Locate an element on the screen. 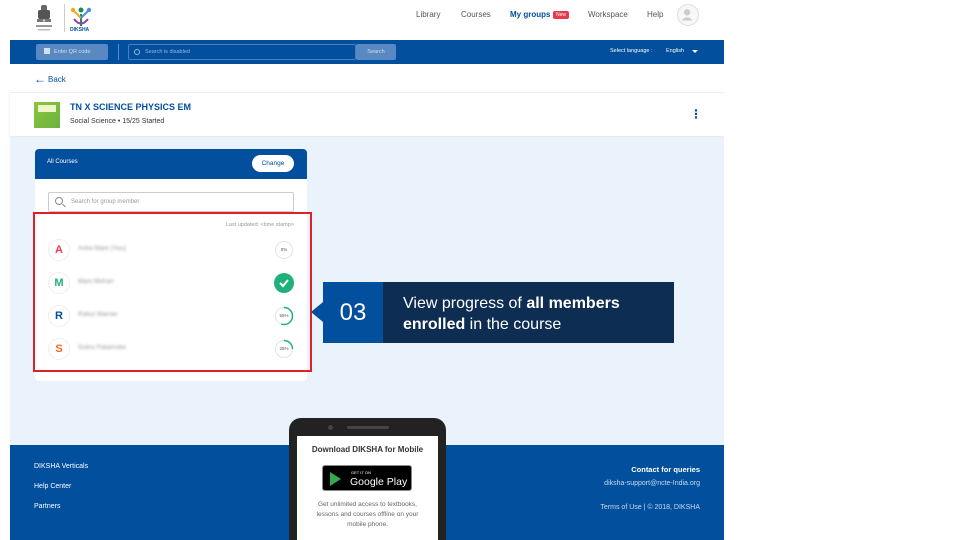 Image resolution: width=960 pixels, height=540 pixels. callout-text-bold-2: enrolled is located at coordinates (434, 324).